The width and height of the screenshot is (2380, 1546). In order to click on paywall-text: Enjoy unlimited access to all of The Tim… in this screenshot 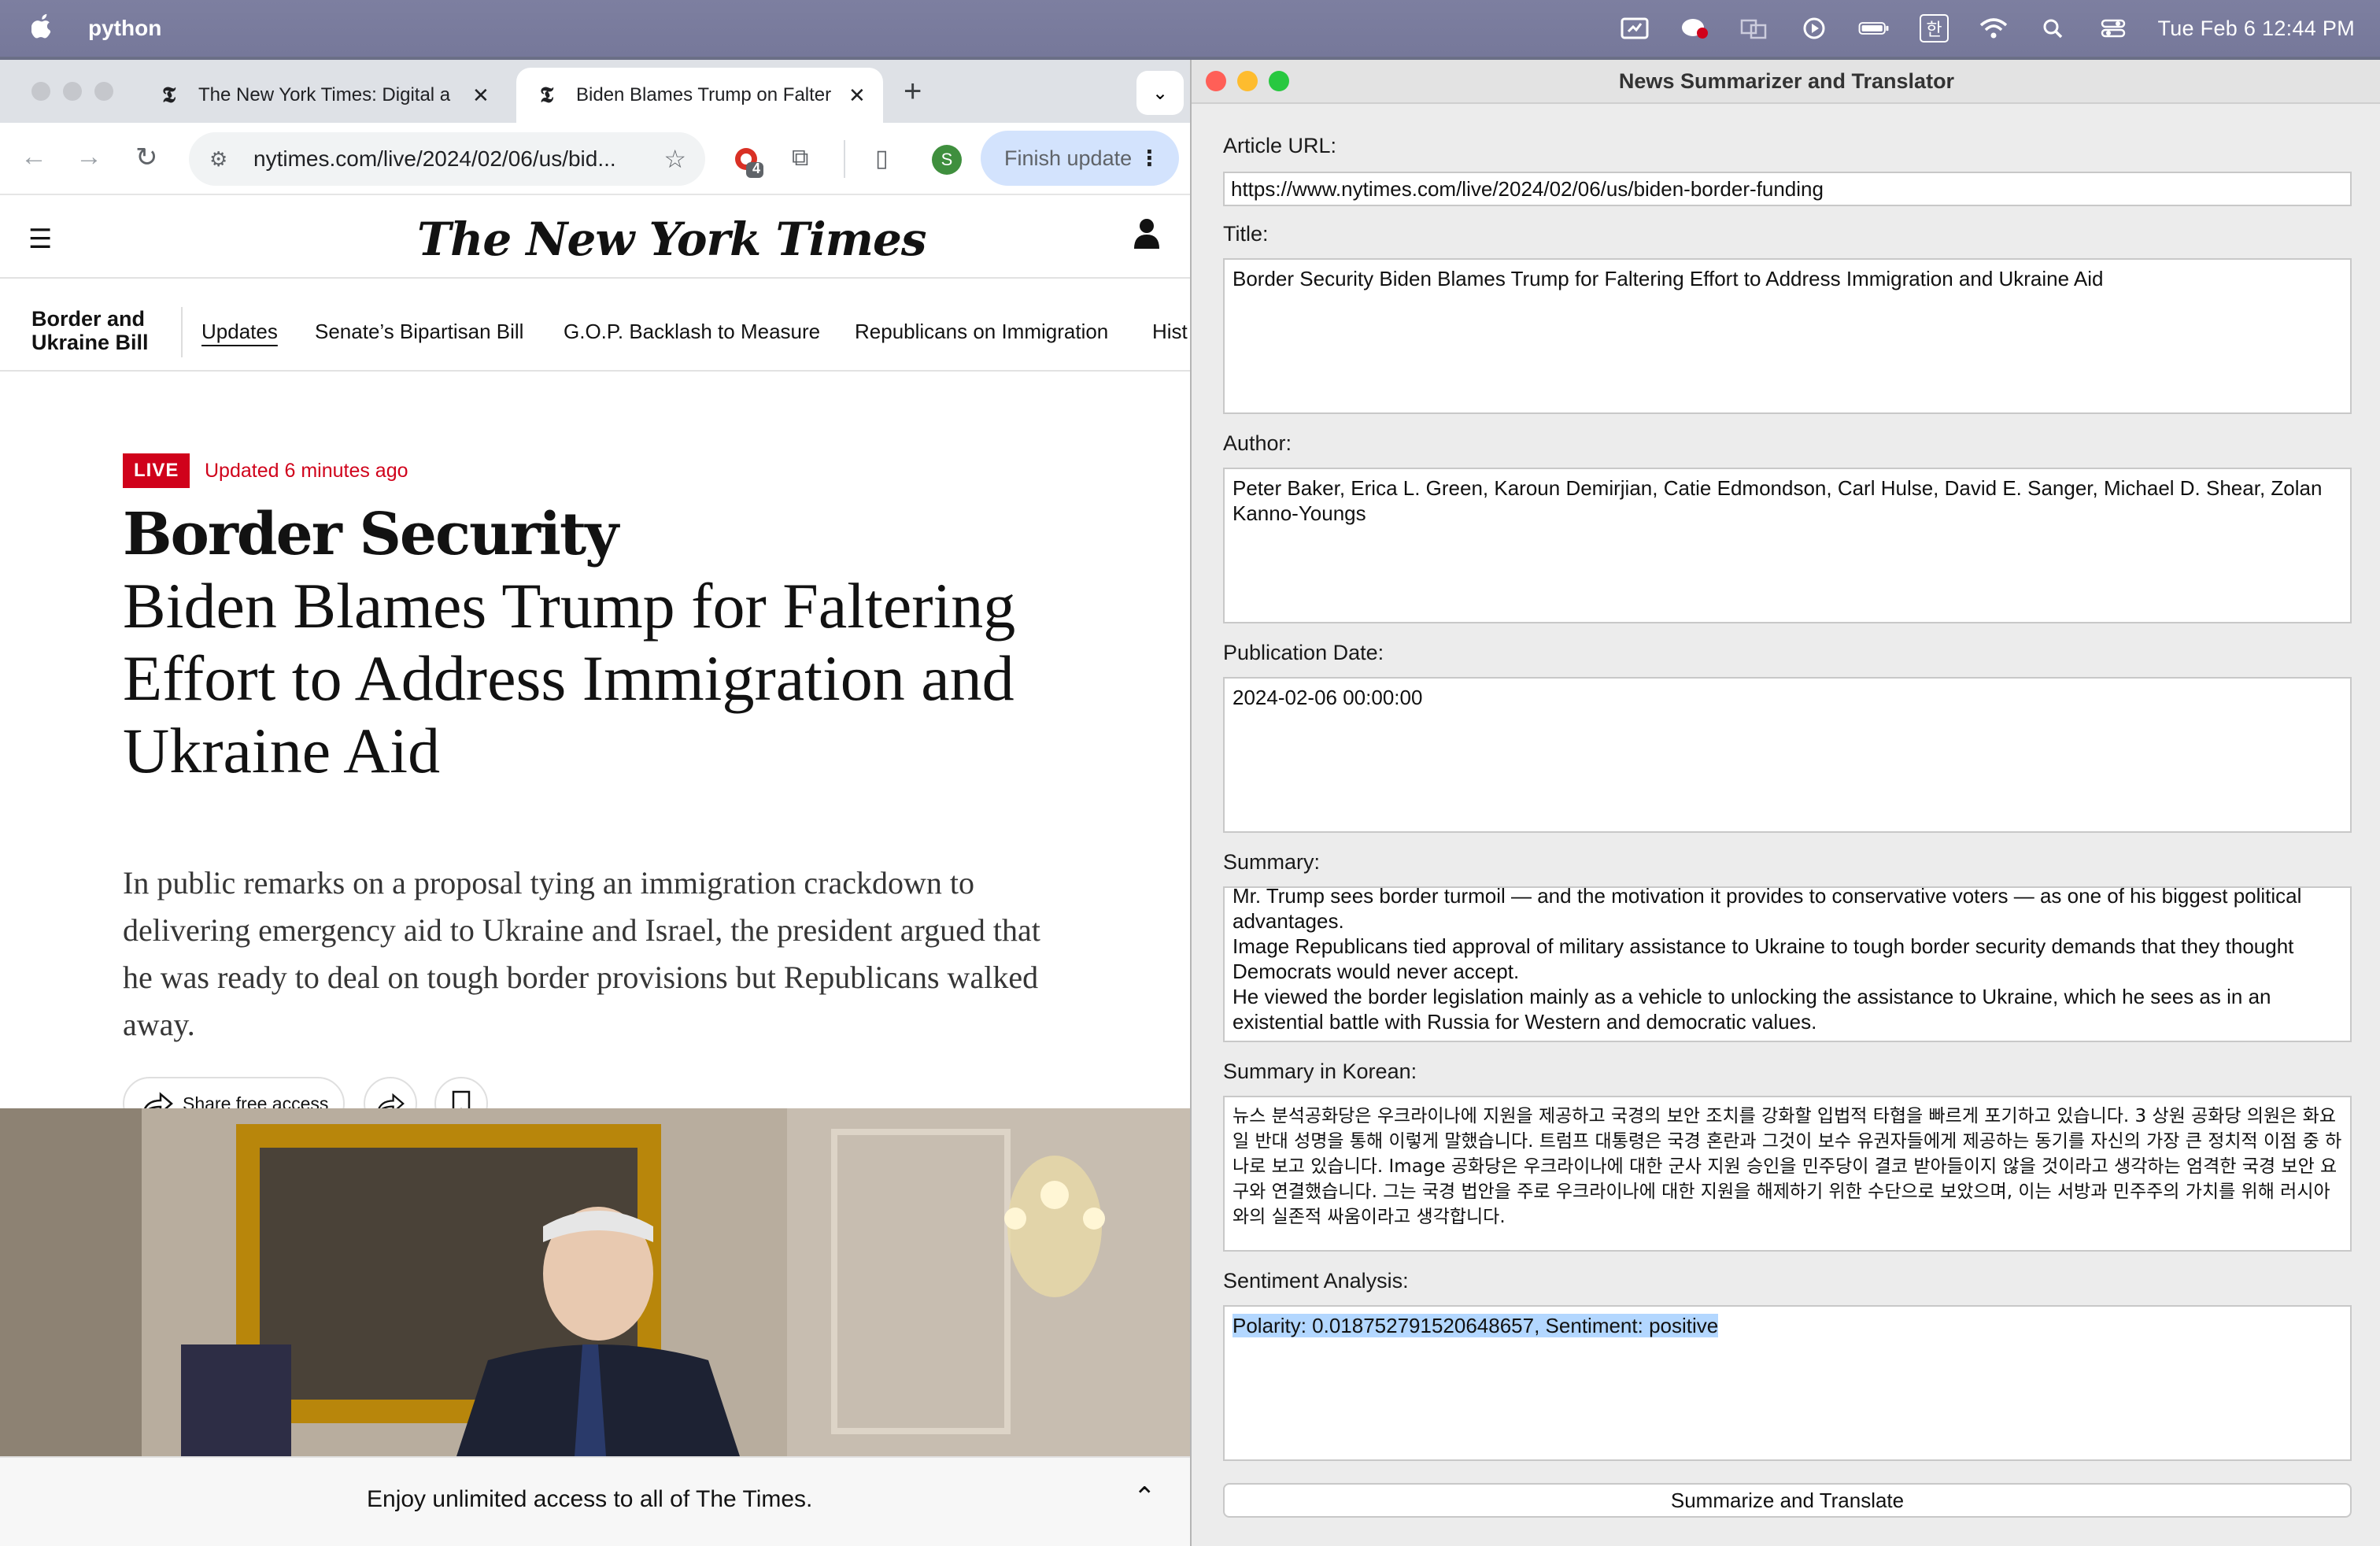, I will do `click(590, 1499)`.